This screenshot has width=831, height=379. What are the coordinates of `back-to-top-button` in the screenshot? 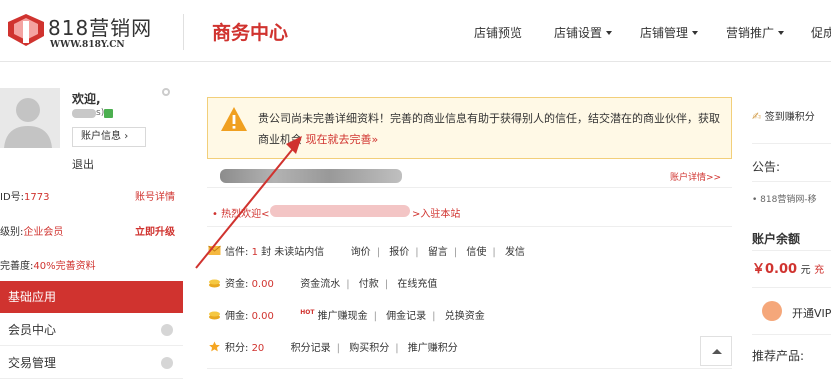 It's located at (716, 351).